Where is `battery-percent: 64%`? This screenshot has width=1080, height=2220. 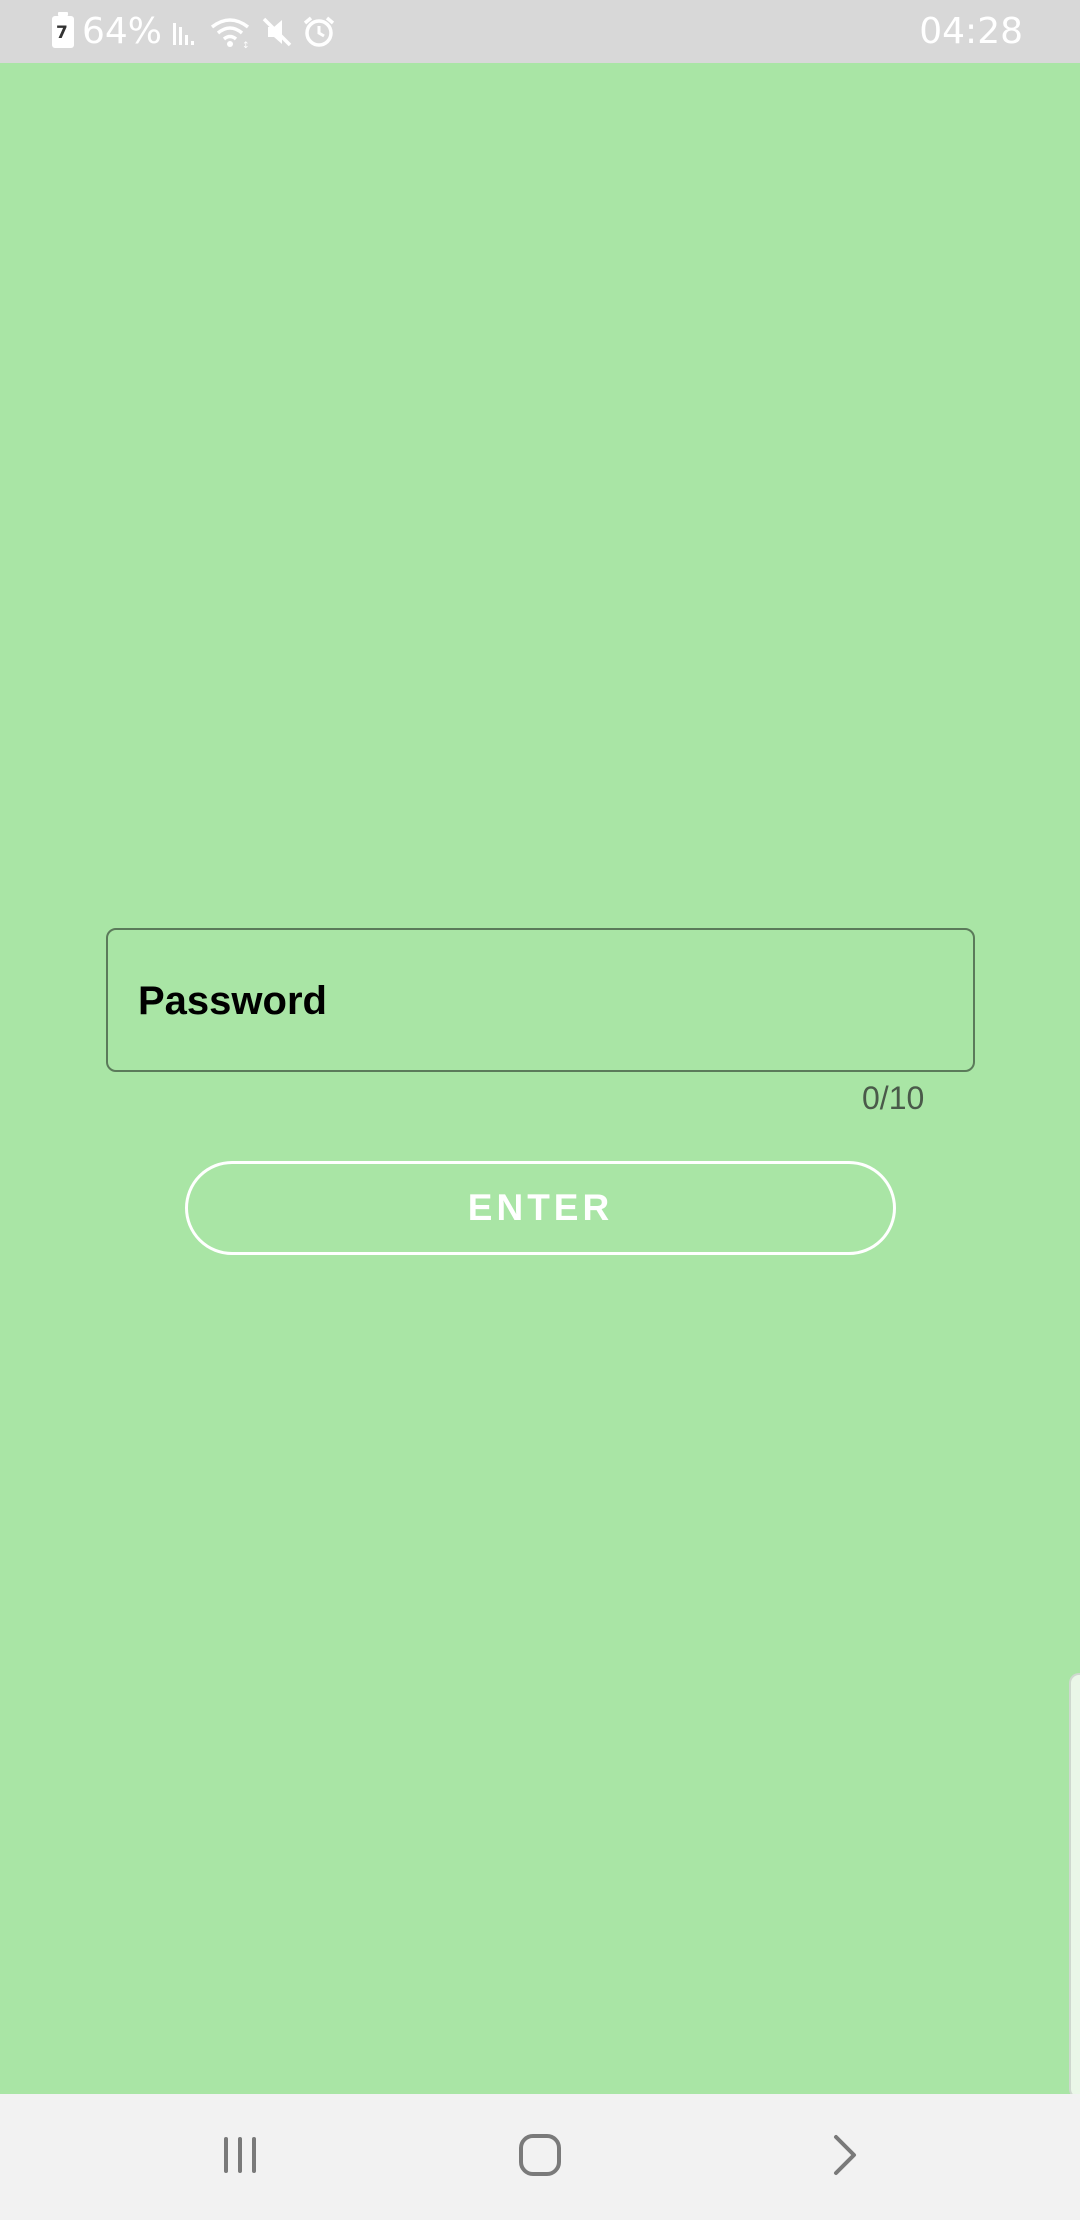
battery-percent: 64% is located at coordinates (122, 31).